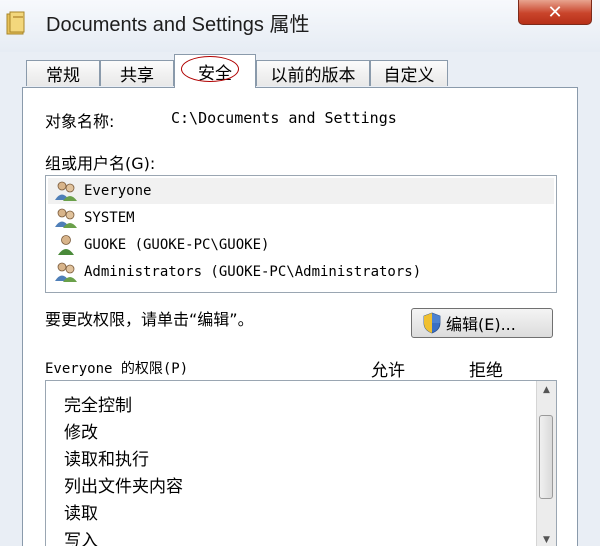 The height and width of the screenshot is (546, 600). What do you see at coordinates (486, 371) in the screenshot?
I see `deny-column-header: 拒绝` at bounding box center [486, 371].